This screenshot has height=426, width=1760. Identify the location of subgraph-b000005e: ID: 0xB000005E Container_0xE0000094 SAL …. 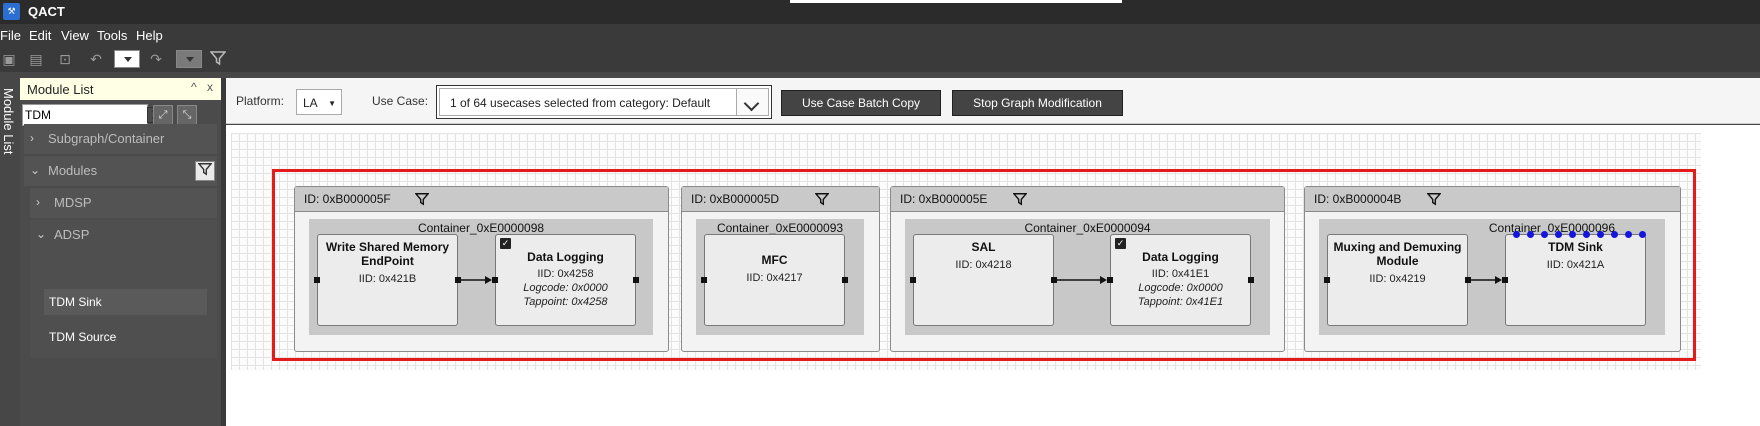
(1087, 269).